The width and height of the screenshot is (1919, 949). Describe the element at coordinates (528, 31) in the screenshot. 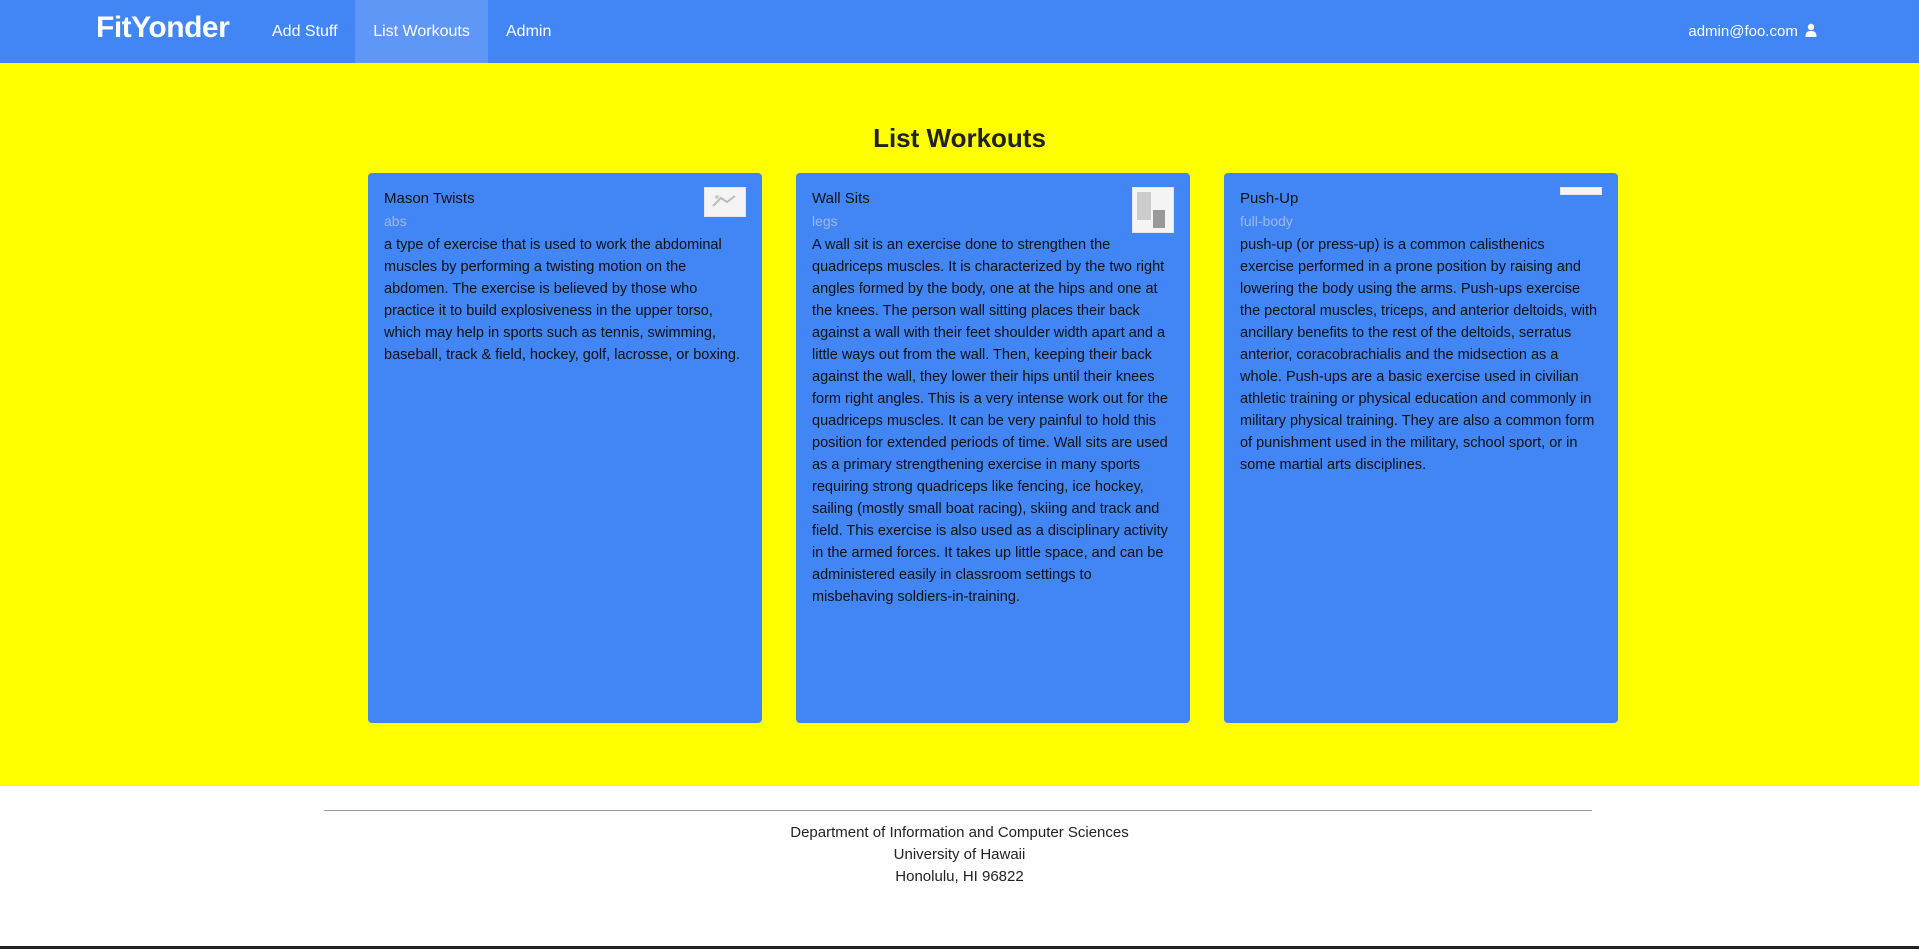

I see `nav-admin: Admin` at that location.